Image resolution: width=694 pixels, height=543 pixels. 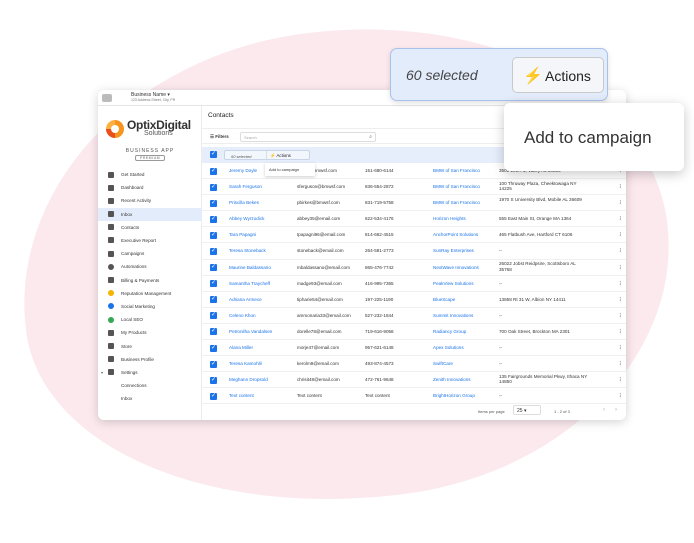 I want to click on sidebar-item-settings: ▾ Settings, so click(x=150, y=372).